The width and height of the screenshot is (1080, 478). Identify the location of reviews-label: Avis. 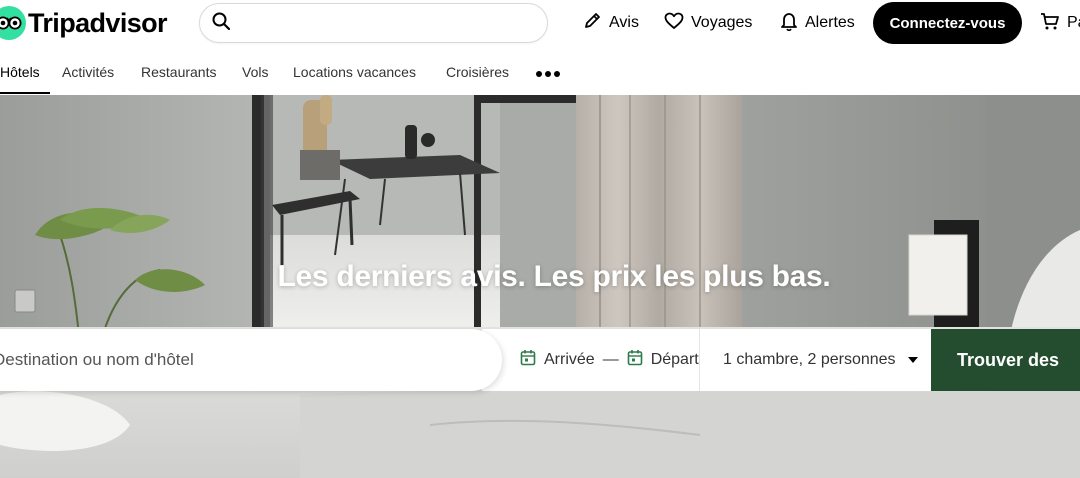
(624, 22).